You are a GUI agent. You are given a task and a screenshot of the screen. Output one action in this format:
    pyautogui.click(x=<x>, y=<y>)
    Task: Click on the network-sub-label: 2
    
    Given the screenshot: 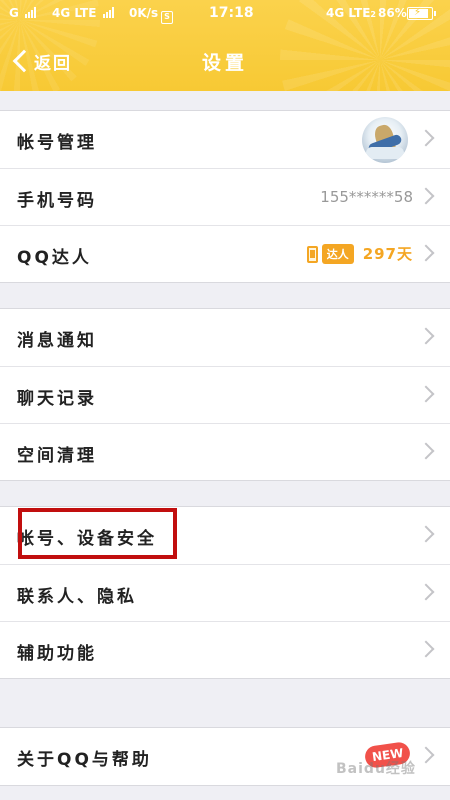 What is the action you would take?
    pyautogui.click(x=373, y=14)
    